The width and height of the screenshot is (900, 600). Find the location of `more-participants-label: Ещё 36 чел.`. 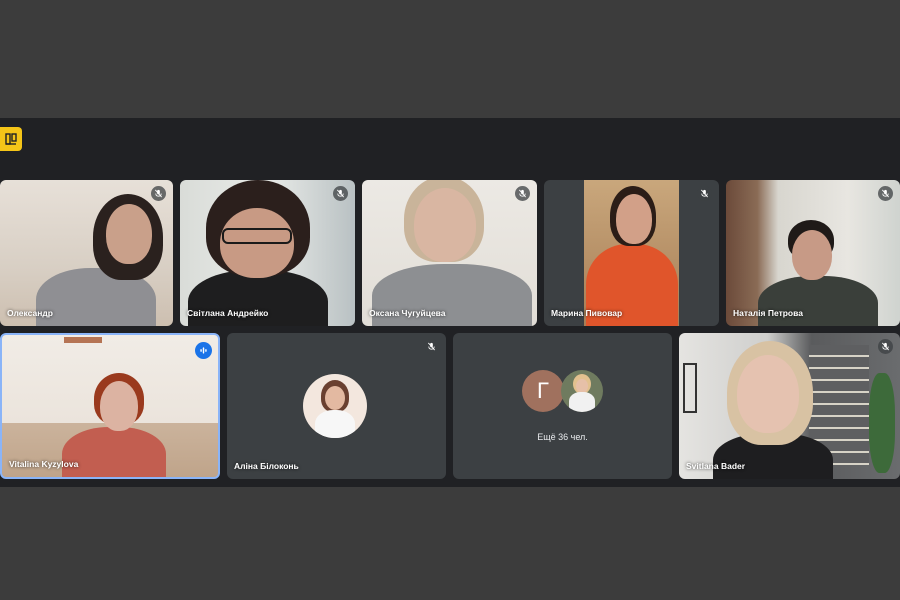

more-participants-label: Ещё 36 чел. is located at coordinates (562, 437).